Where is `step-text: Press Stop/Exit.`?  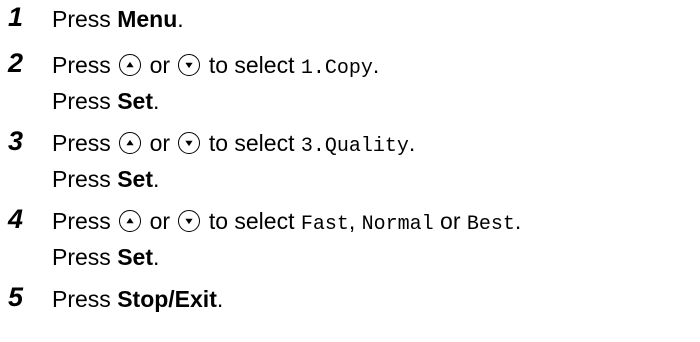
step-text: Press Stop/Exit. is located at coordinates (138, 299).